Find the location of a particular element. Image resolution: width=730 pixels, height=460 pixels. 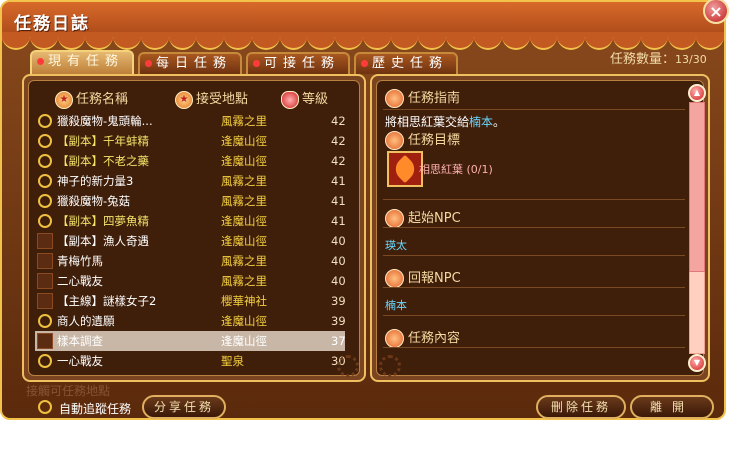

quest-location: 聖泉 is located at coordinates (232, 361).